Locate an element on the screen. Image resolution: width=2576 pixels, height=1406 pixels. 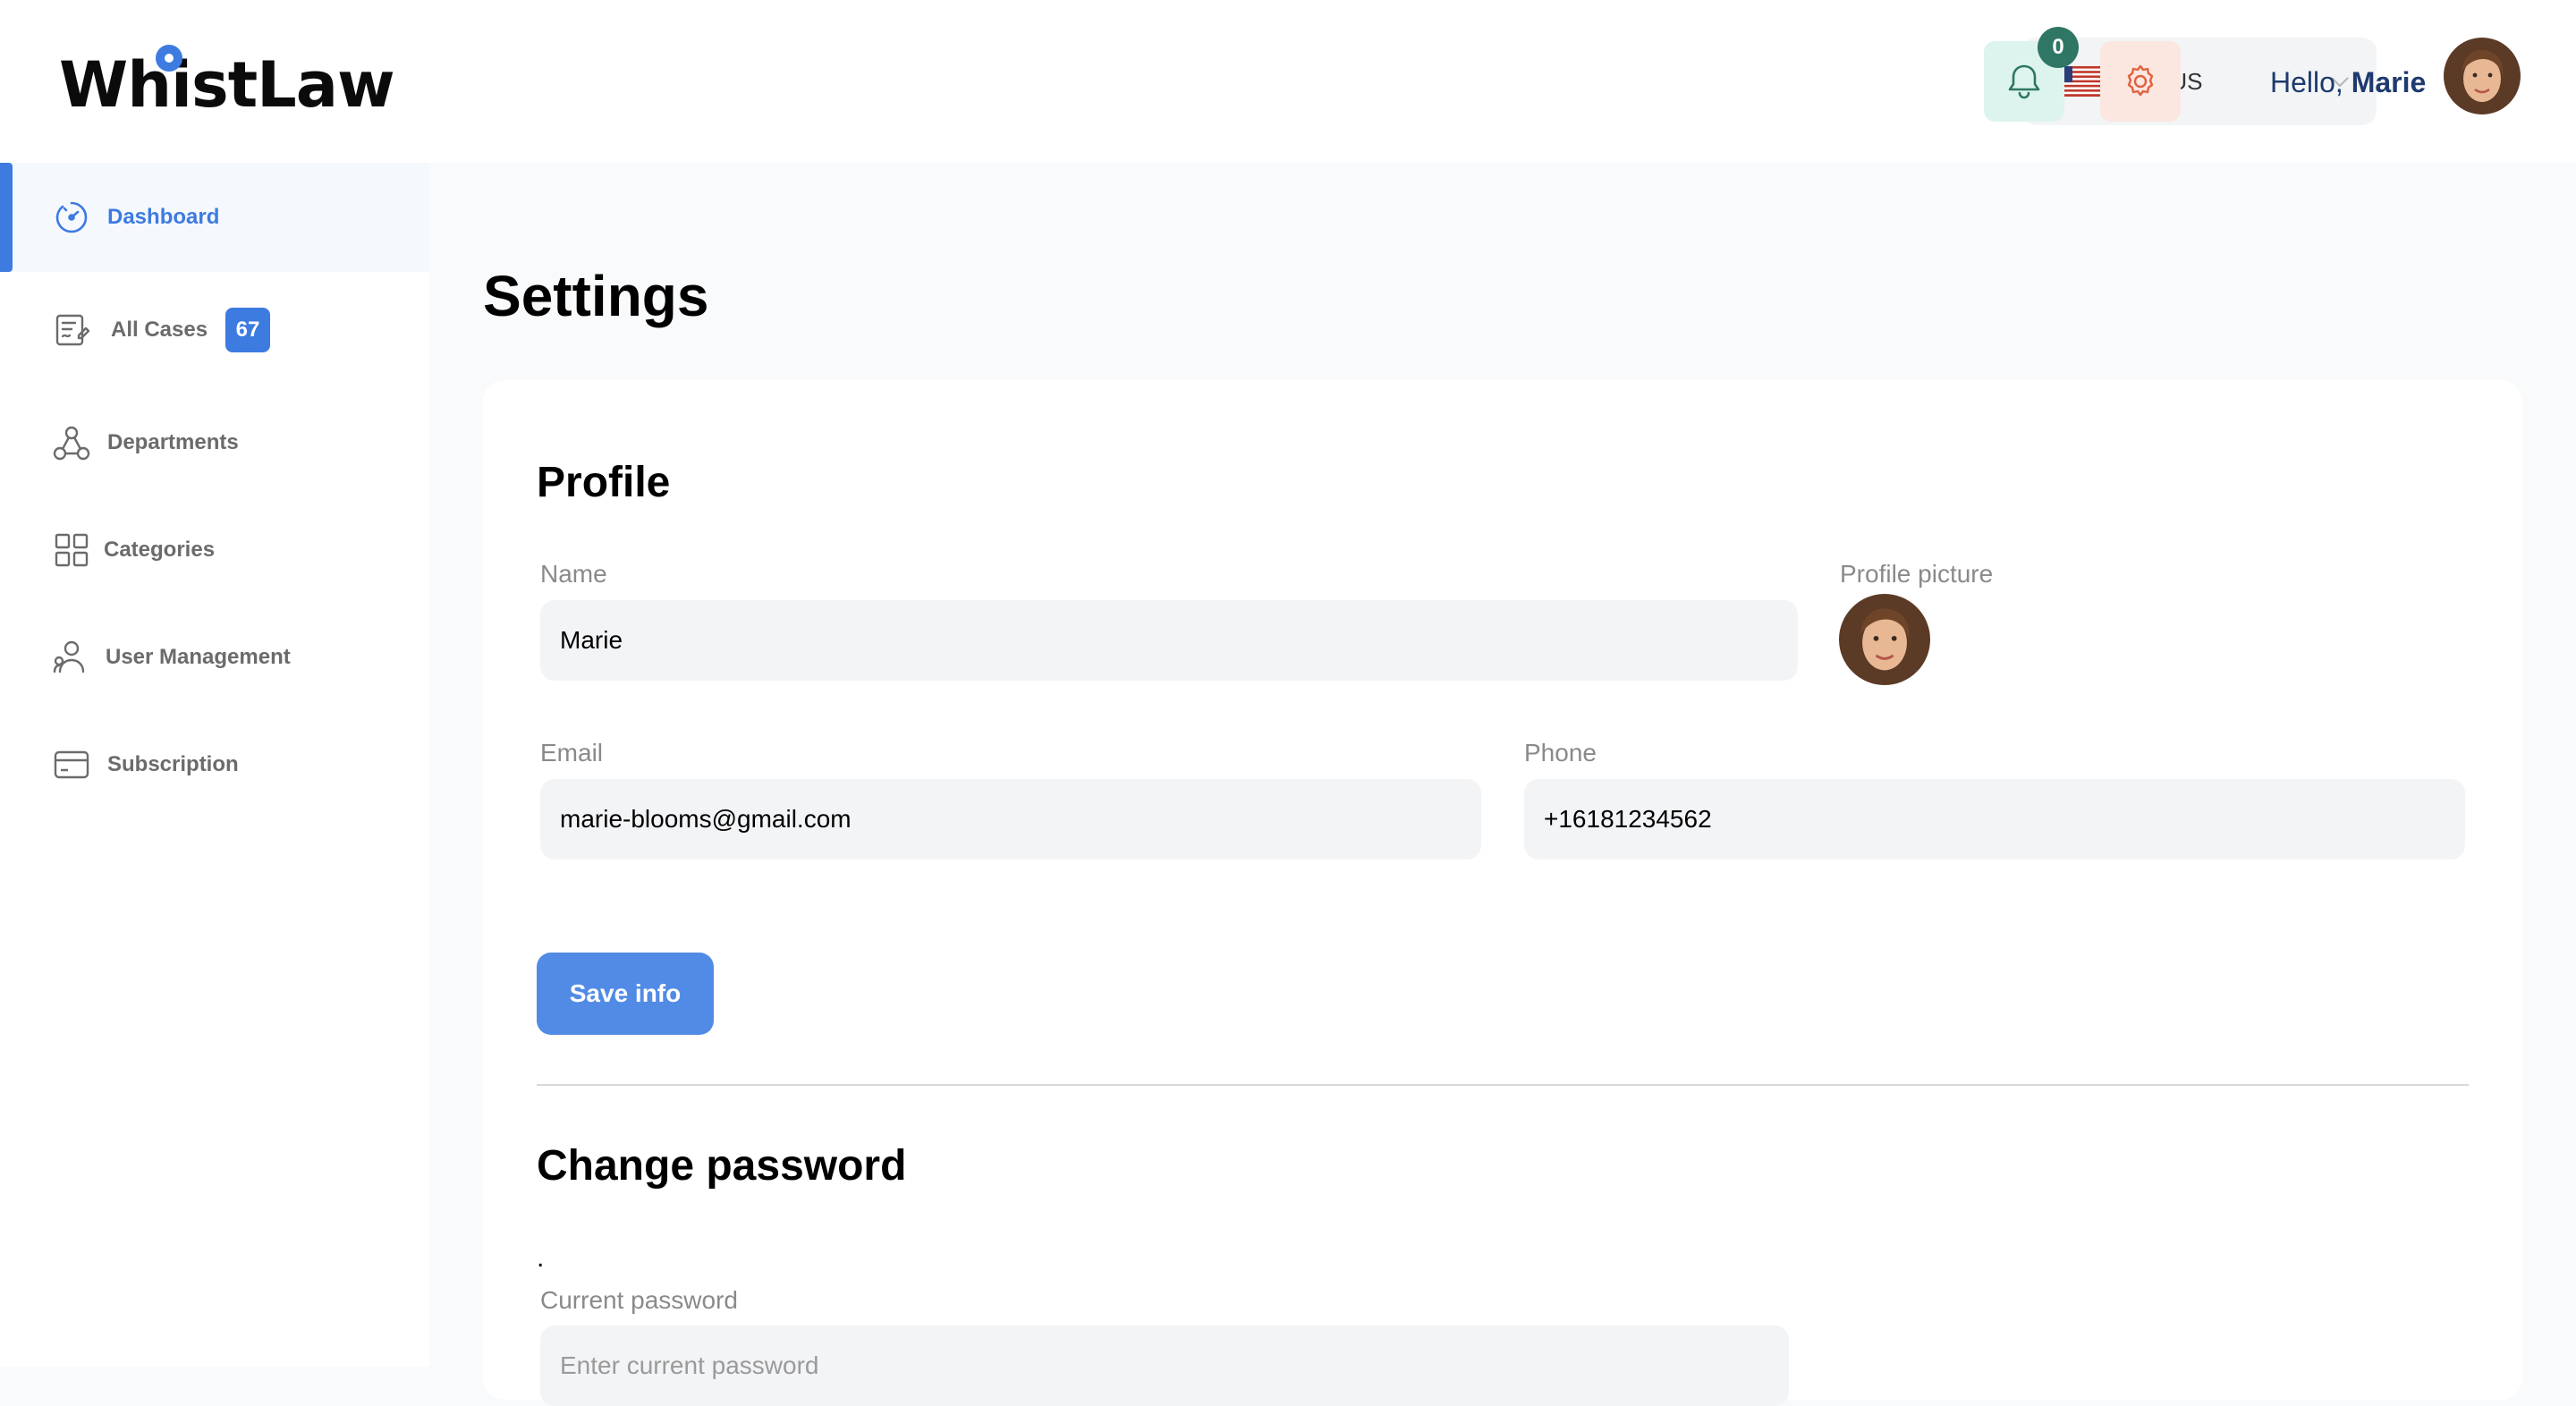
cases-icon is located at coordinates (71, 330).